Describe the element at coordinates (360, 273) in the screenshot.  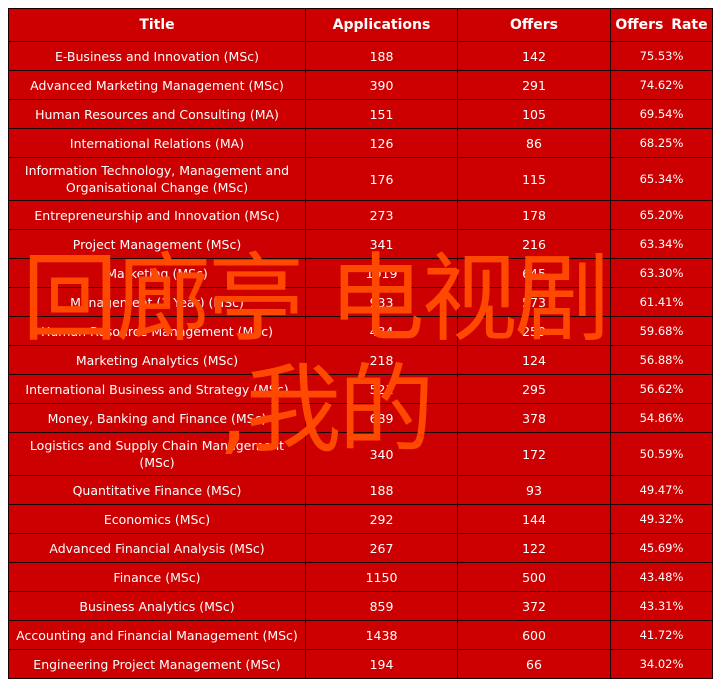
I see `table-row: Marketing (MSc) 1019 645 63.30%` at that location.